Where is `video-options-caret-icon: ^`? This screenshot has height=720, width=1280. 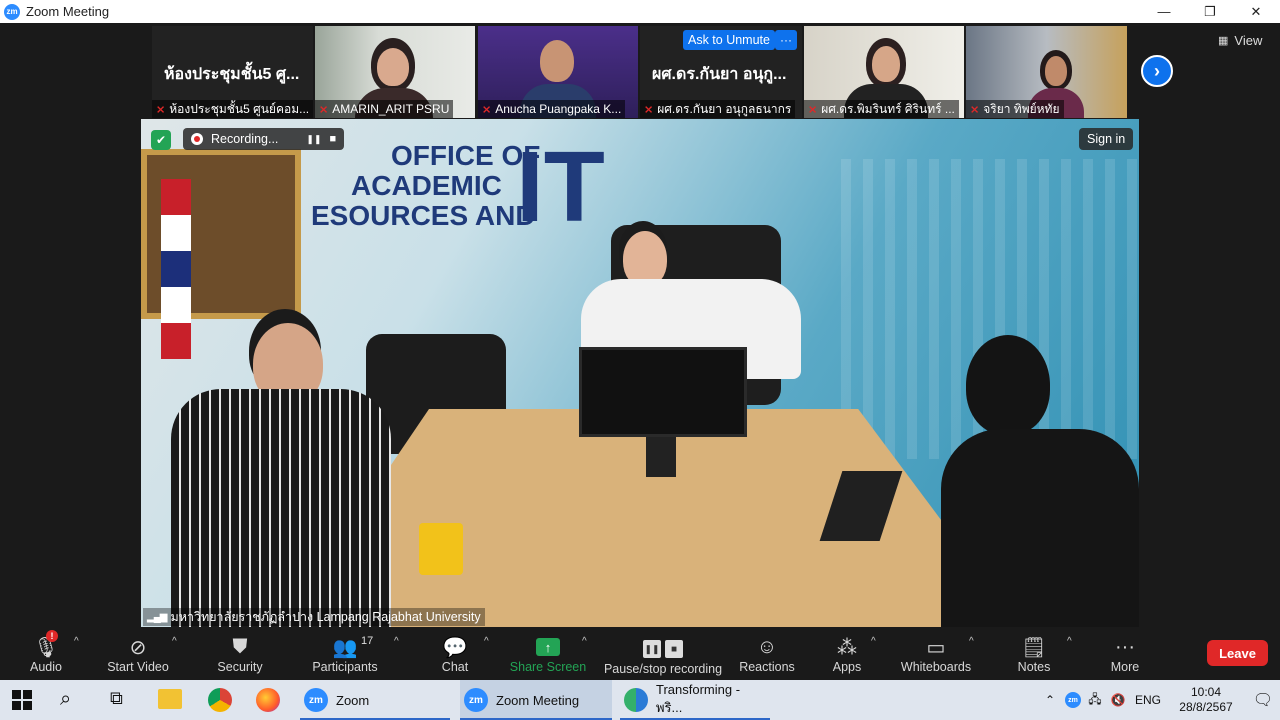
video-options-caret-icon: ^ is located at coordinates (174, 641).